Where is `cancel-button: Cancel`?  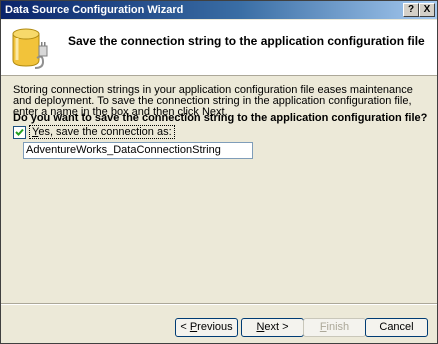
cancel-button: Cancel is located at coordinates (396, 327).